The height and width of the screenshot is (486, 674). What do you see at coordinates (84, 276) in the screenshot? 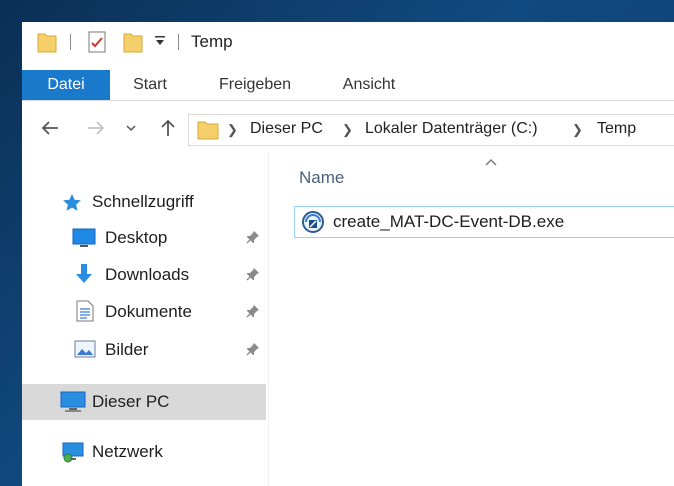
I see `download-arrow-icon` at bounding box center [84, 276].